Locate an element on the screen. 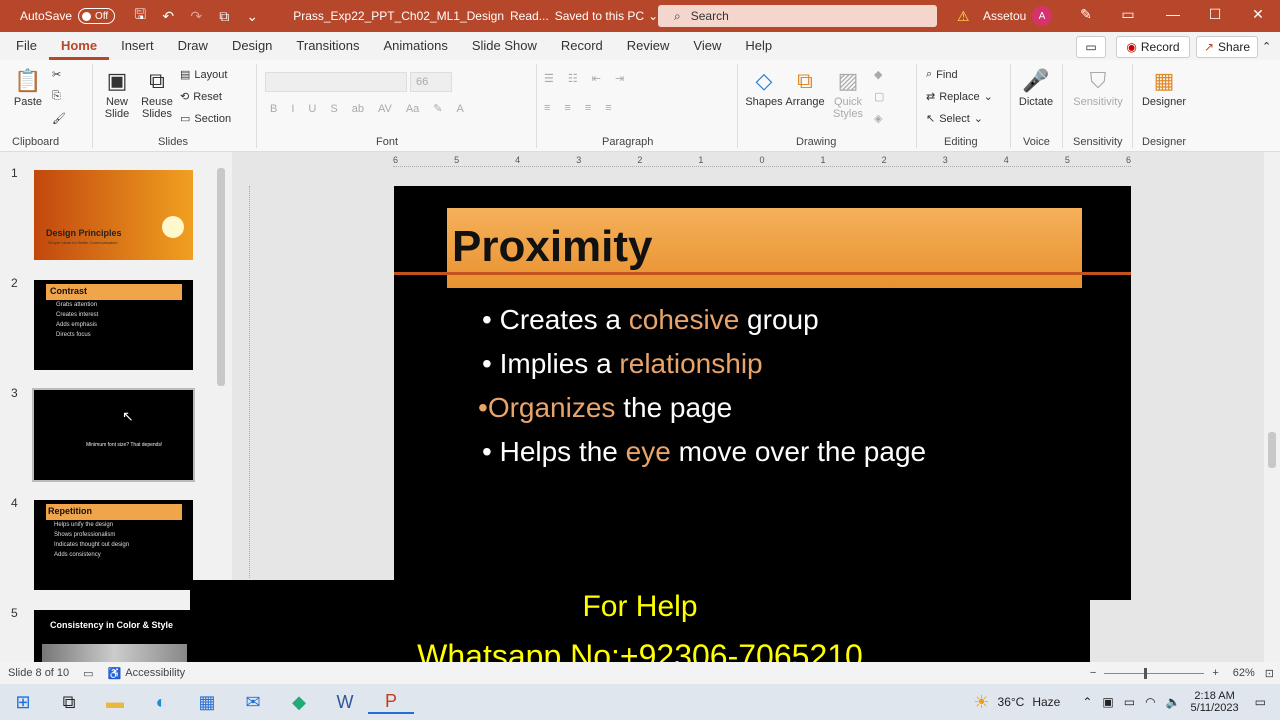 This screenshot has height=720, width=1280. tab-review: Review is located at coordinates (648, 46).